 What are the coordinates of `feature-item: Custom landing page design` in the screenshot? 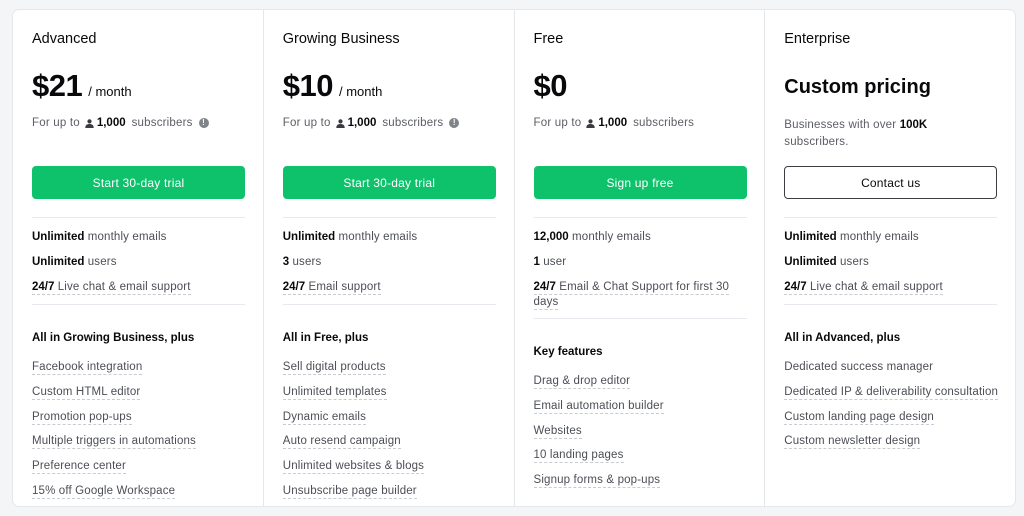 It's located at (894, 417).